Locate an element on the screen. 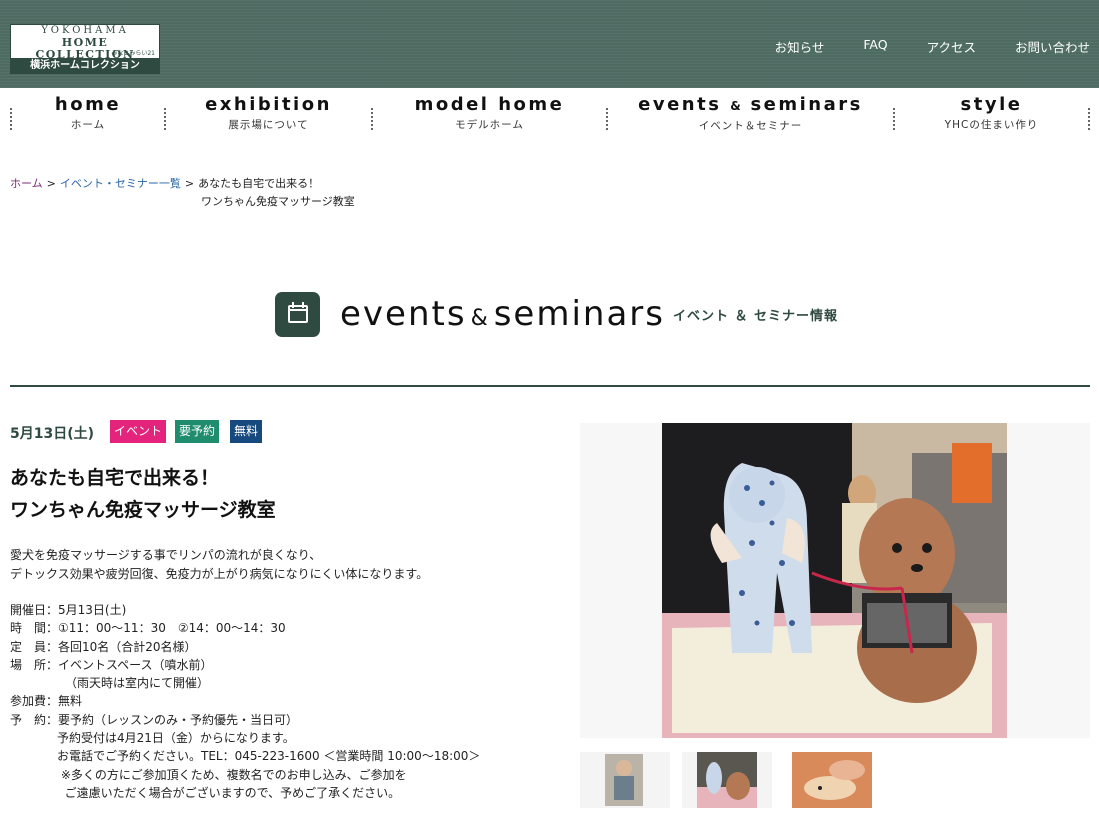 The height and width of the screenshot is (818, 1099). calendar-icon is located at coordinates (297, 314).